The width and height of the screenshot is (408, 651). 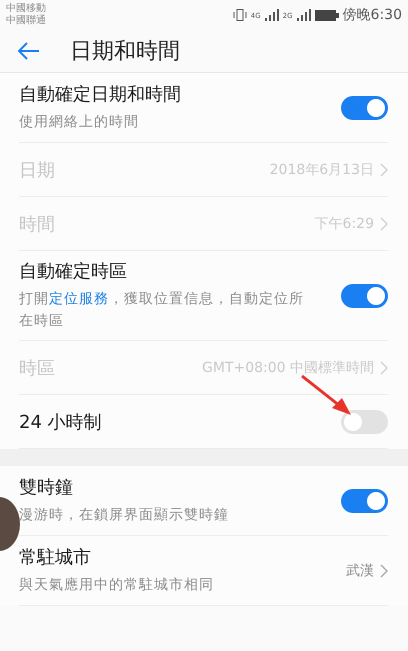 What do you see at coordinates (239, 15) in the screenshot?
I see `vibrate-icon` at bounding box center [239, 15].